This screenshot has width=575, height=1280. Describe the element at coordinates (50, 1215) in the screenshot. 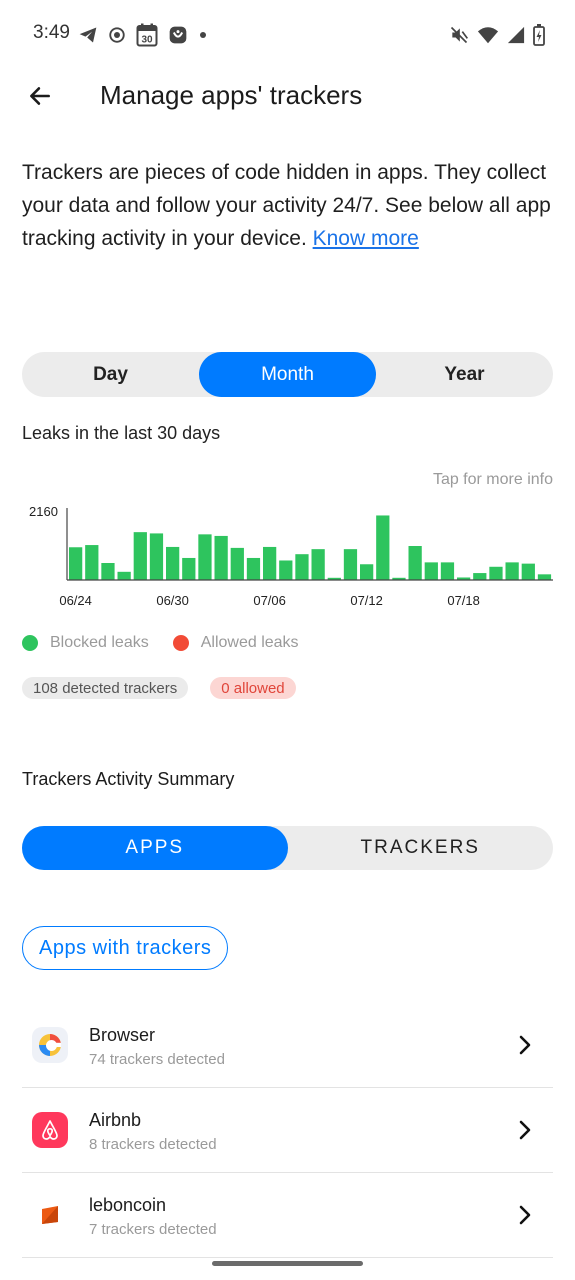

I see `leboncoin-icon` at that location.